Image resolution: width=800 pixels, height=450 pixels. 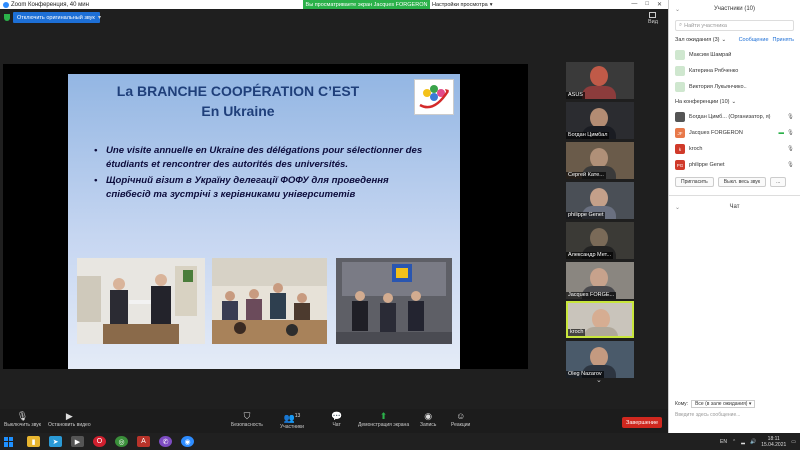 What do you see at coordinates (600, 359) in the screenshot?
I see `video-tile: Oleg Nazarov` at bounding box center [600, 359].